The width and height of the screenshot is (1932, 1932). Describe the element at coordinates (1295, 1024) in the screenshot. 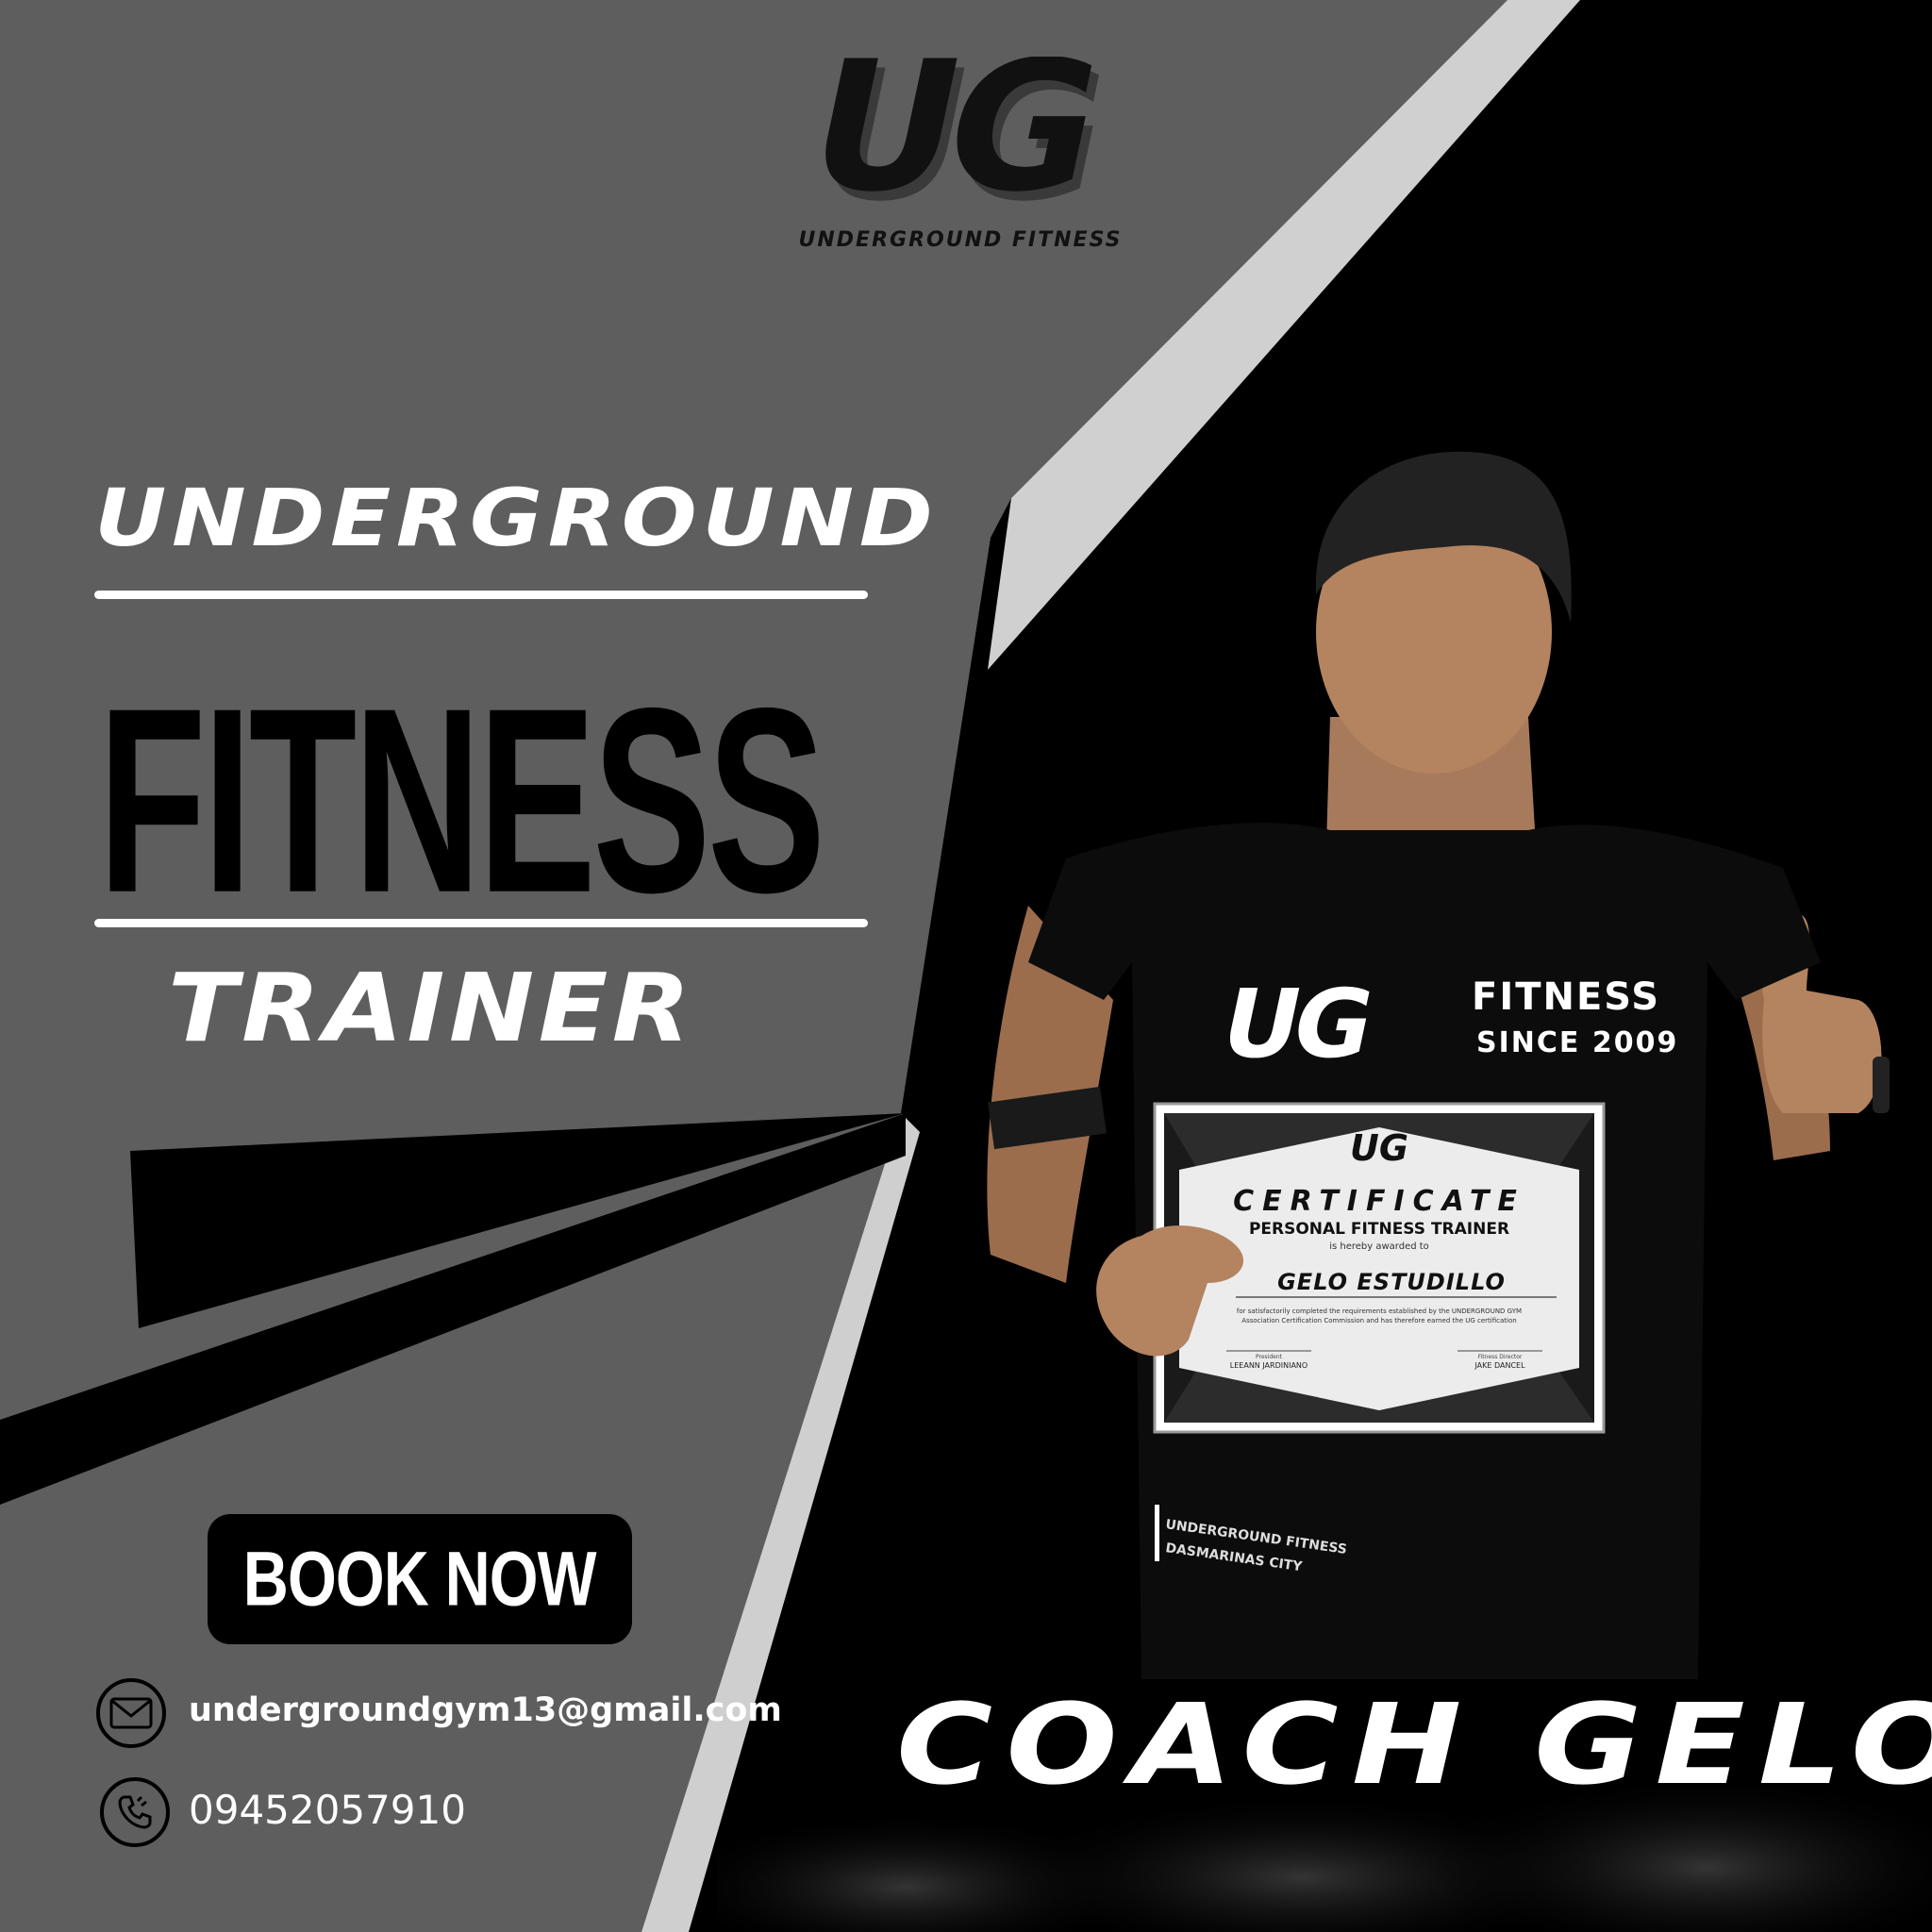

I see `shirt-logo: UG` at that location.